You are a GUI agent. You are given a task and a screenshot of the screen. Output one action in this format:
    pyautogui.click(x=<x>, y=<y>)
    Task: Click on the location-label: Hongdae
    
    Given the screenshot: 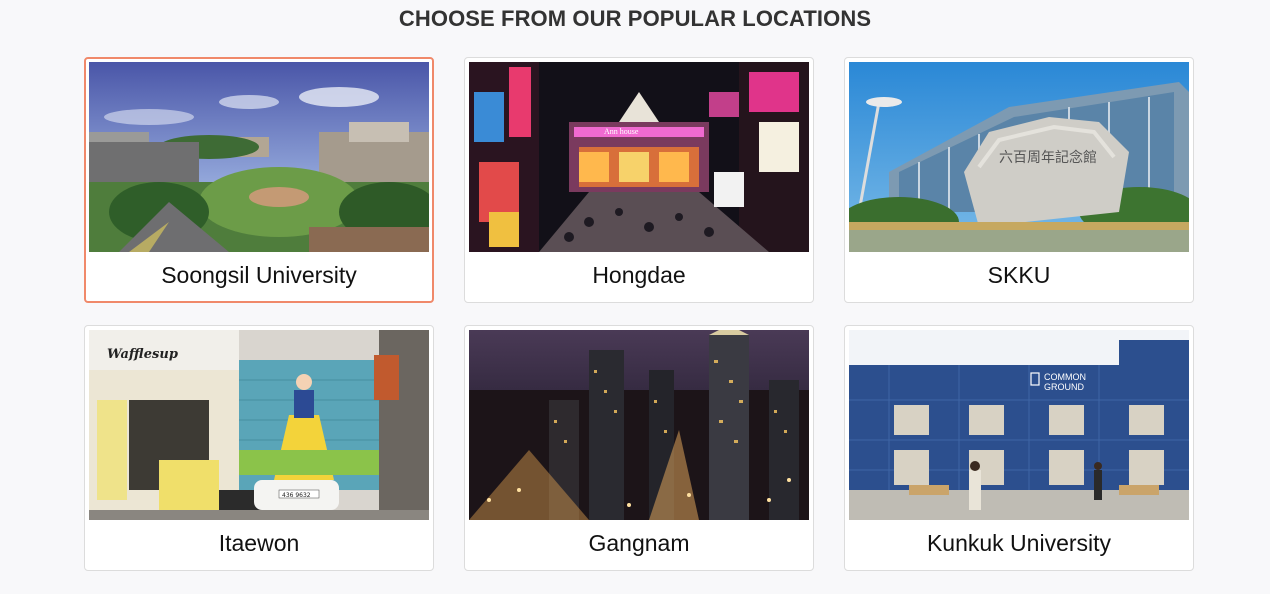 What is the action you would take?
    pyautogui.click(x=639, y=275)
    